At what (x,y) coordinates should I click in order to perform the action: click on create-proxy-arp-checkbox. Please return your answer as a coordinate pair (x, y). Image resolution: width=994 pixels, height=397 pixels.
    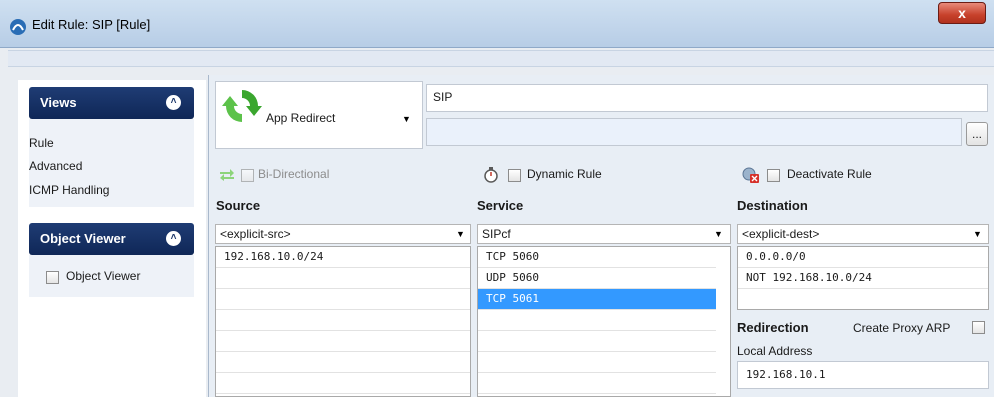
    Looking at the image, I should click on (978, 327).